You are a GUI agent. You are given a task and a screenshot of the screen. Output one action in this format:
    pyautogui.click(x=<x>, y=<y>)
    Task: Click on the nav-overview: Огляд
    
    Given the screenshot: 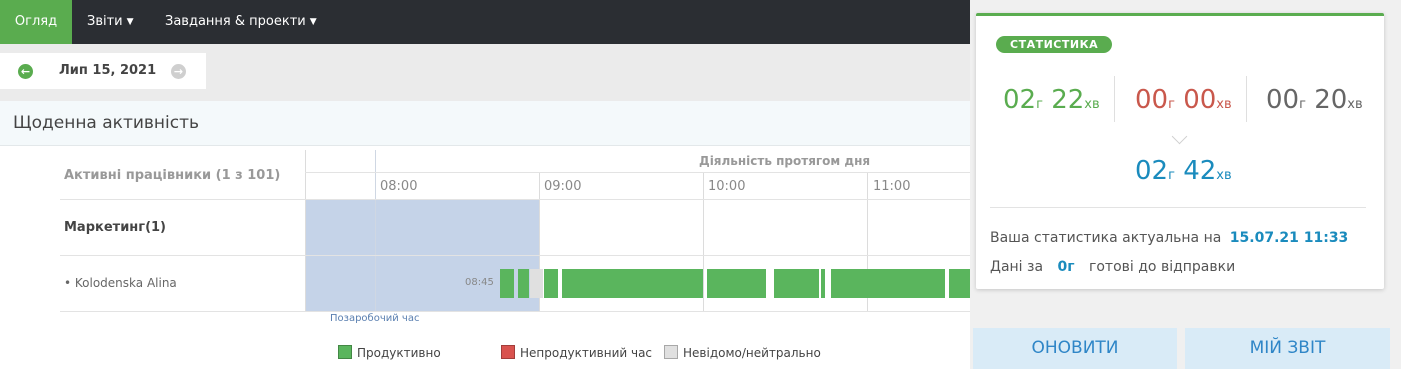 What is the action you would take?
    pyautogui.click(x=36, y=22)
    